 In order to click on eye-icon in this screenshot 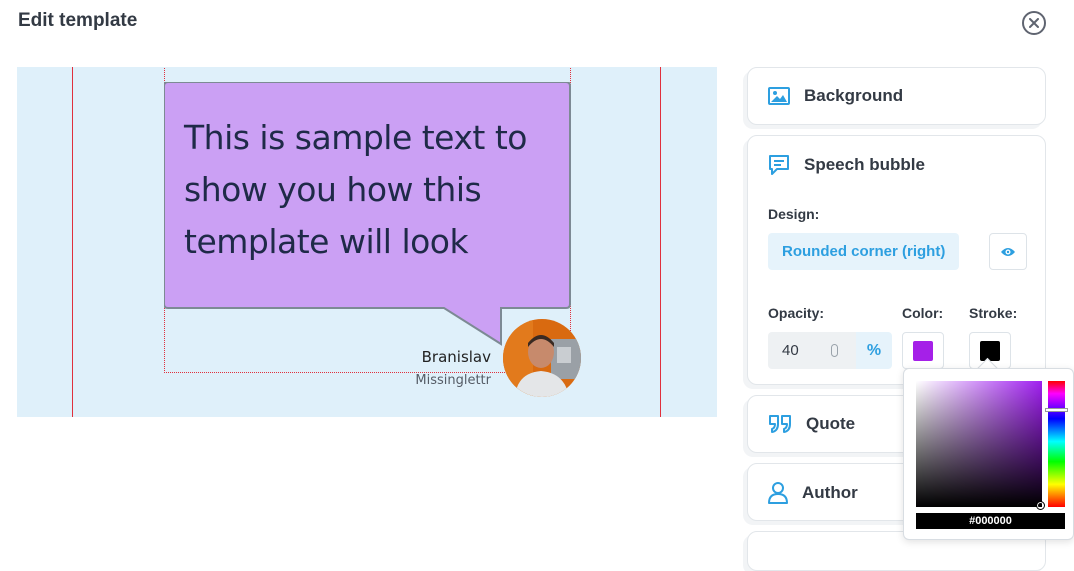, I will do `click(1008, 251)`.